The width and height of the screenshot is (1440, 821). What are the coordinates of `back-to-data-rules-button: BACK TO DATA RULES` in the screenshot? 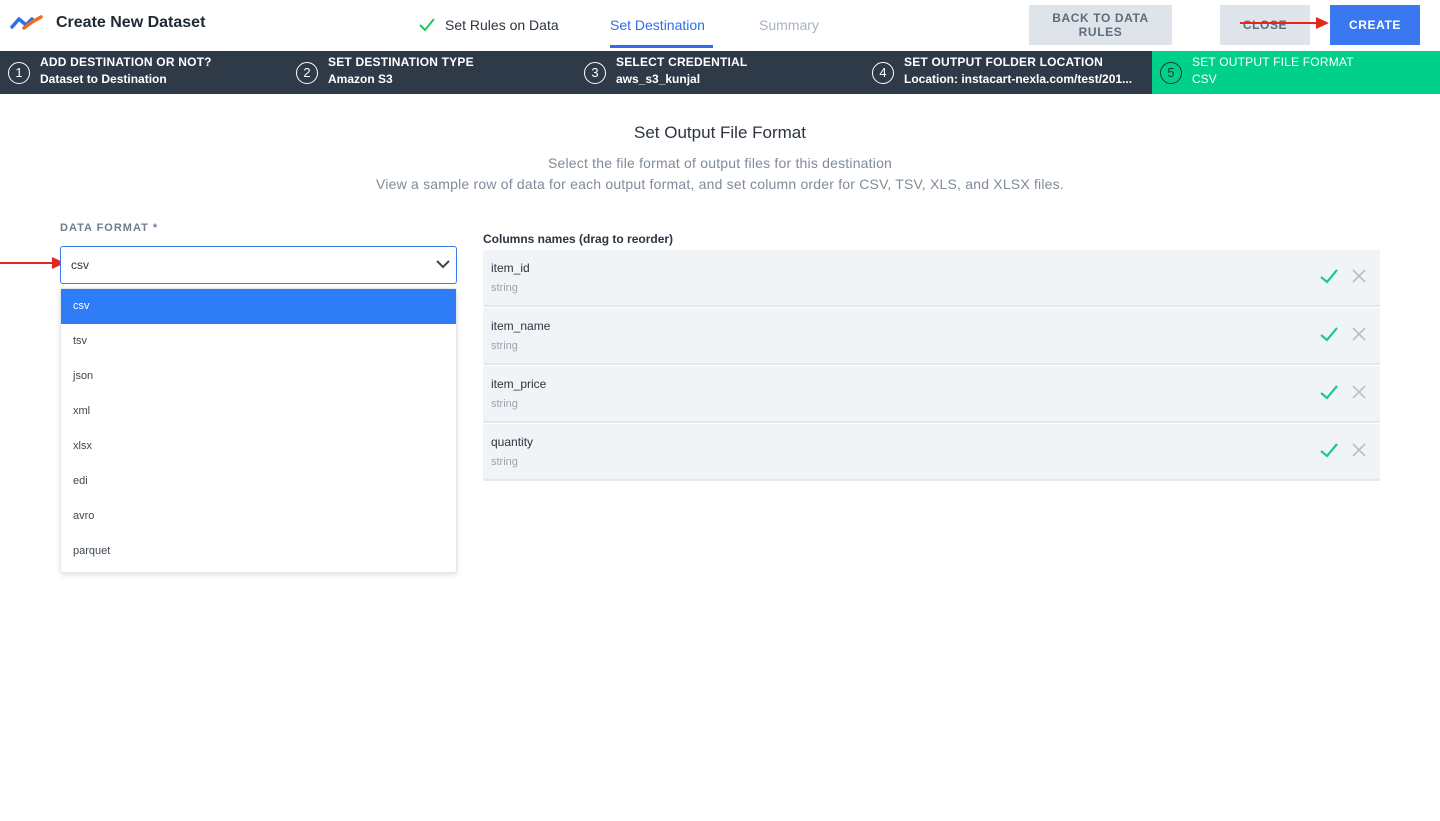 It's located at (1100, 25).